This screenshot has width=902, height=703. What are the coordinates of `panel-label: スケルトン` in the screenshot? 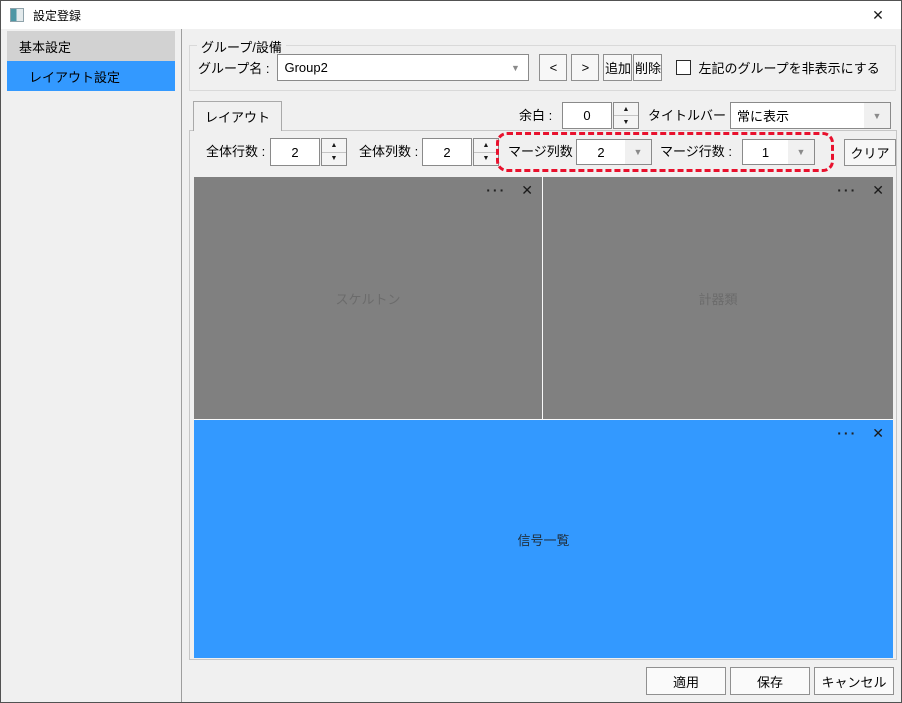 It's located at (368, 299).